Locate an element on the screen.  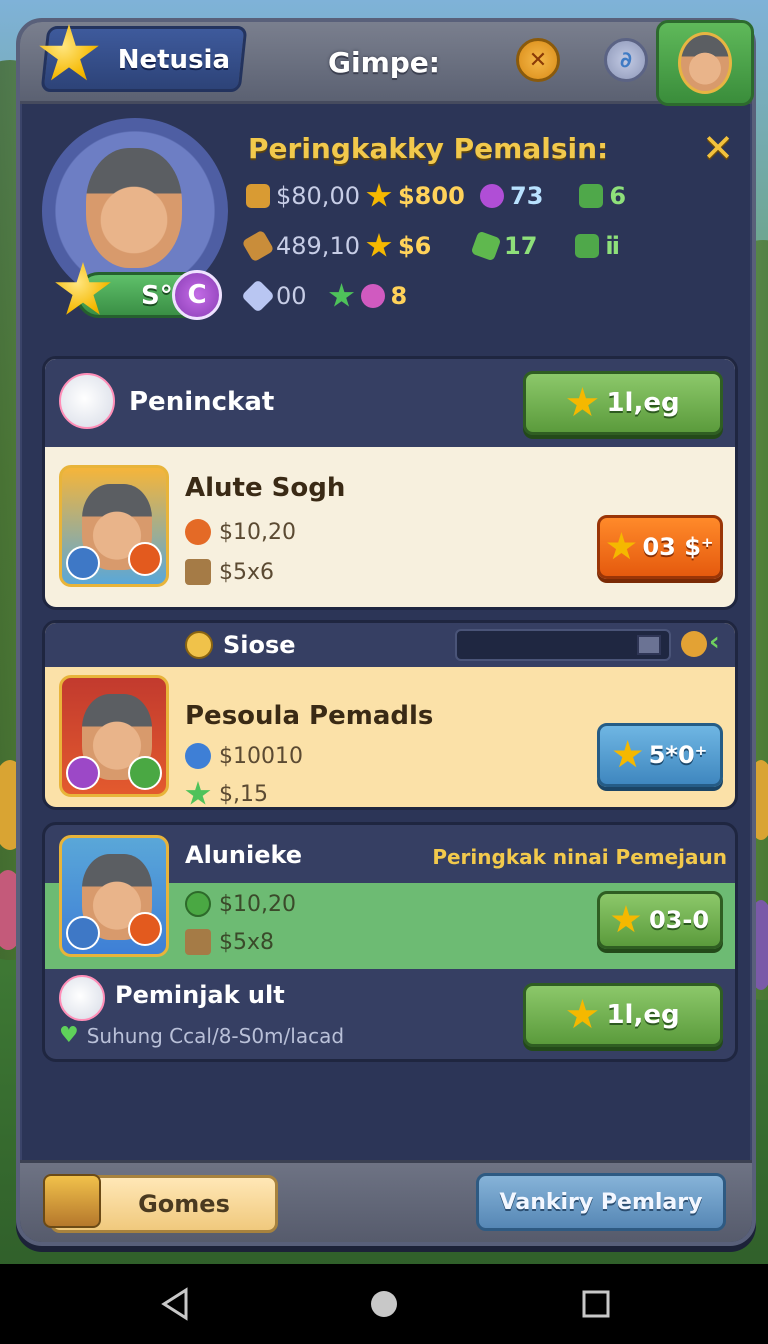
section-label: Siose is located at coordinates (259, 645).